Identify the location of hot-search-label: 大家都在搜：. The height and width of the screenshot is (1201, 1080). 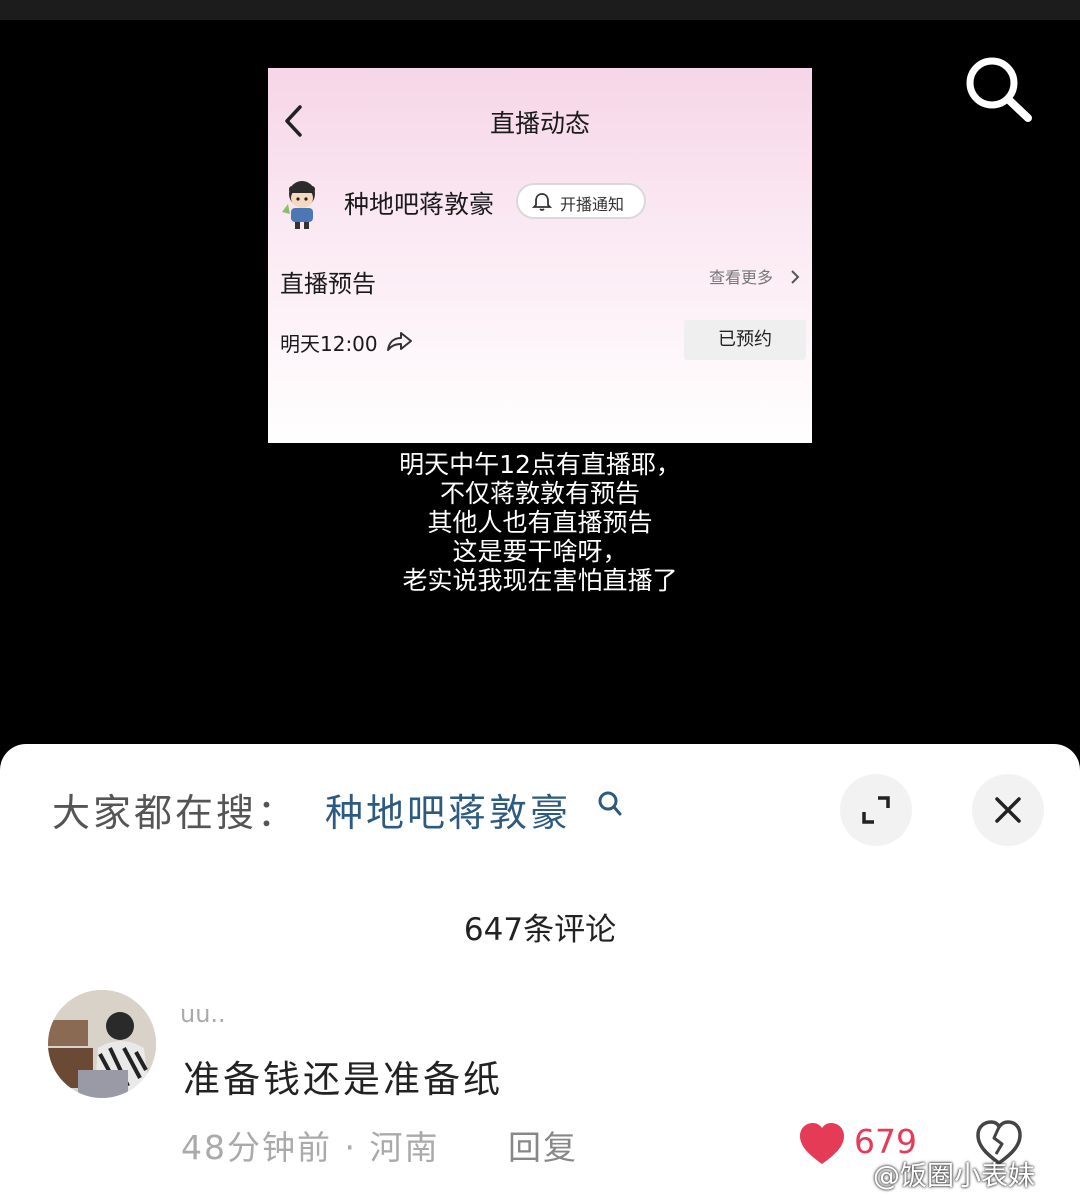
(175, 813).